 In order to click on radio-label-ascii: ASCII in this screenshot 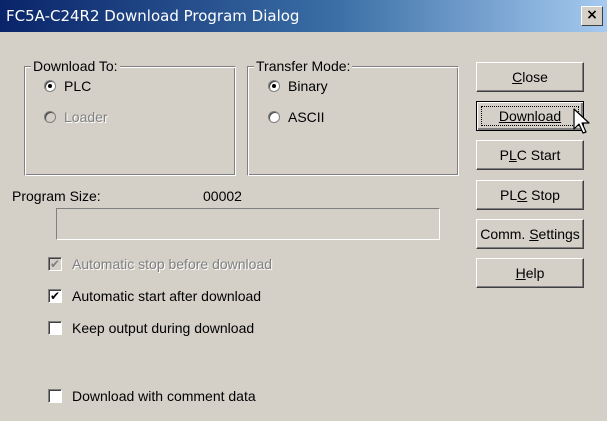, I will do `click(306, 117)`.